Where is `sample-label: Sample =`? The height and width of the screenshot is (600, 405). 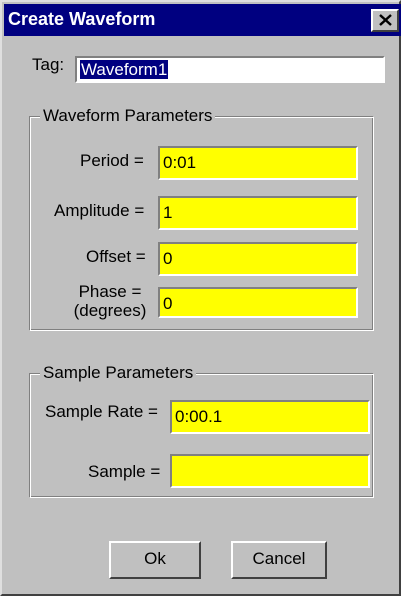
sample-label: Sample = is located at coordinates (124, 471).